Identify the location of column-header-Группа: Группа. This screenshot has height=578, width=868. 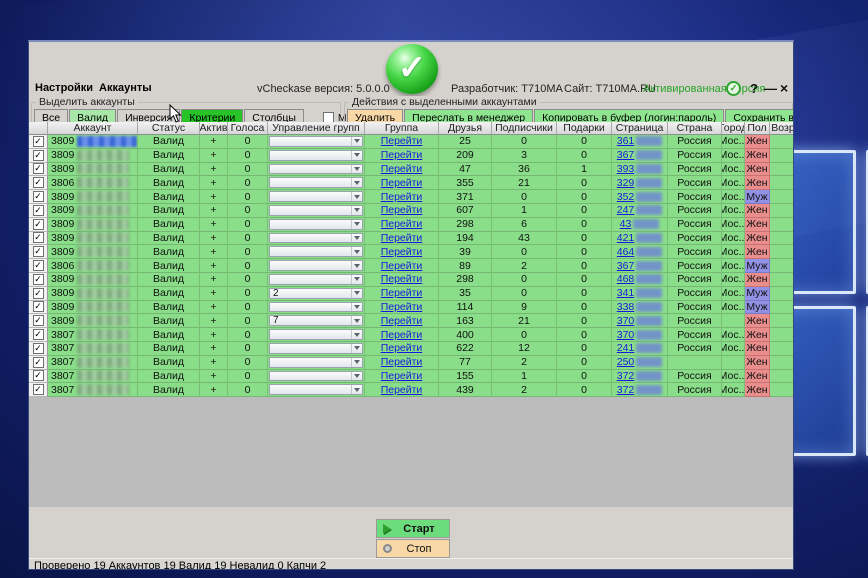
(402, 128).